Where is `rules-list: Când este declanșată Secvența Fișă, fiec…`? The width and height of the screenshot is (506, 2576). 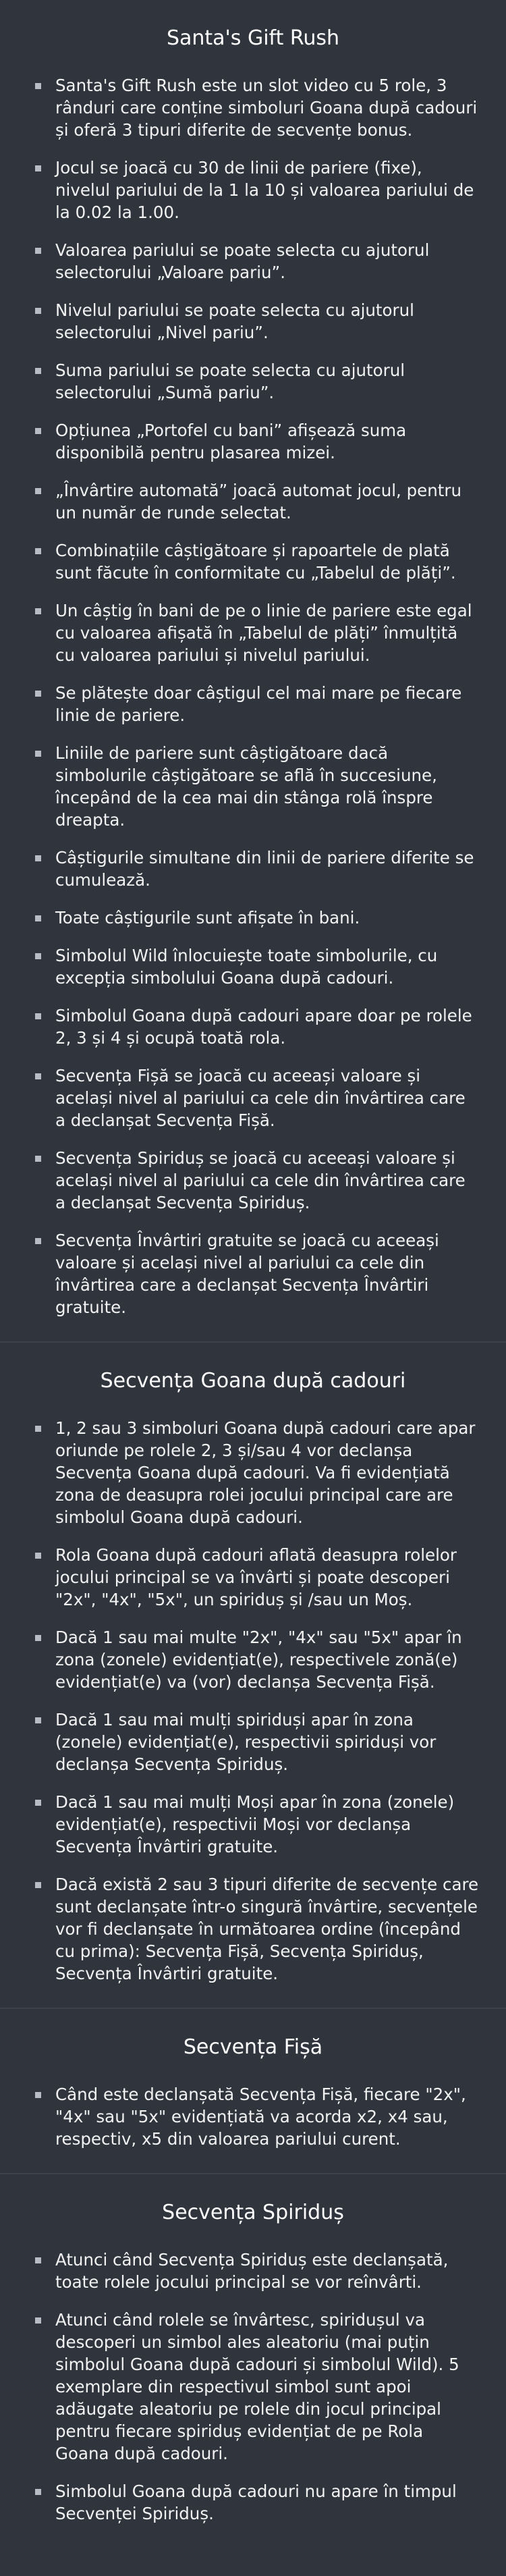 rules-list: Când este declanșată Secvența Fișă, fiec… is located at coordinates (253, 2116).